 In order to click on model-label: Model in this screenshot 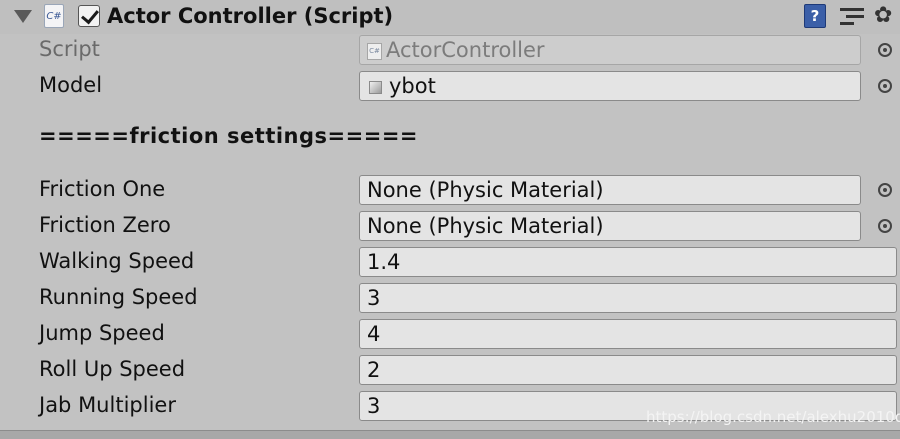, I will do `click(71, 85)`.